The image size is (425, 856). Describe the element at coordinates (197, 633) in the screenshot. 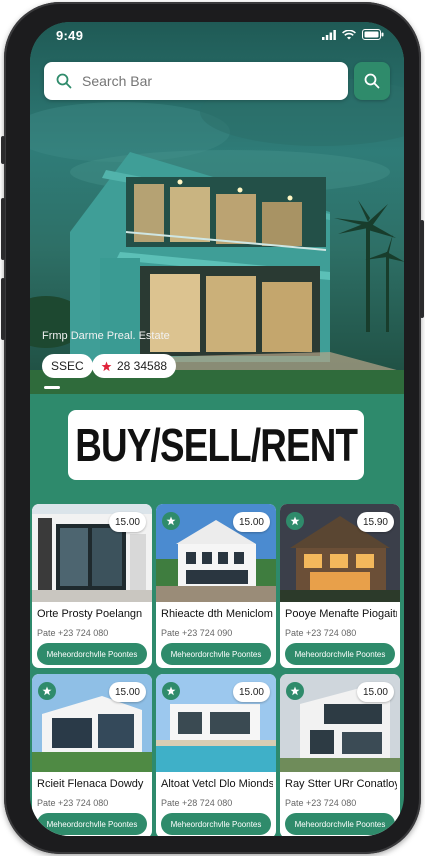

I see `listing-subtitle: Pate +23 724 090` at that location.